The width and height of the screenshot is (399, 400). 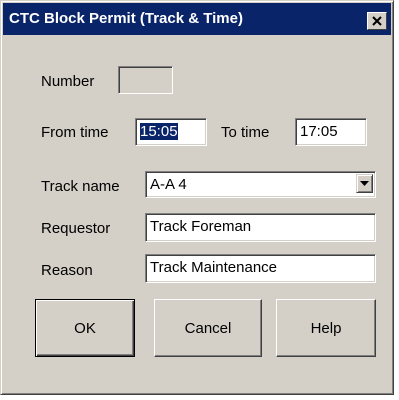 What do you see at coordinates (201, 226) in the screenshot?
I see `requestor-value: Track Foreman` at bounding box center [201, 226].